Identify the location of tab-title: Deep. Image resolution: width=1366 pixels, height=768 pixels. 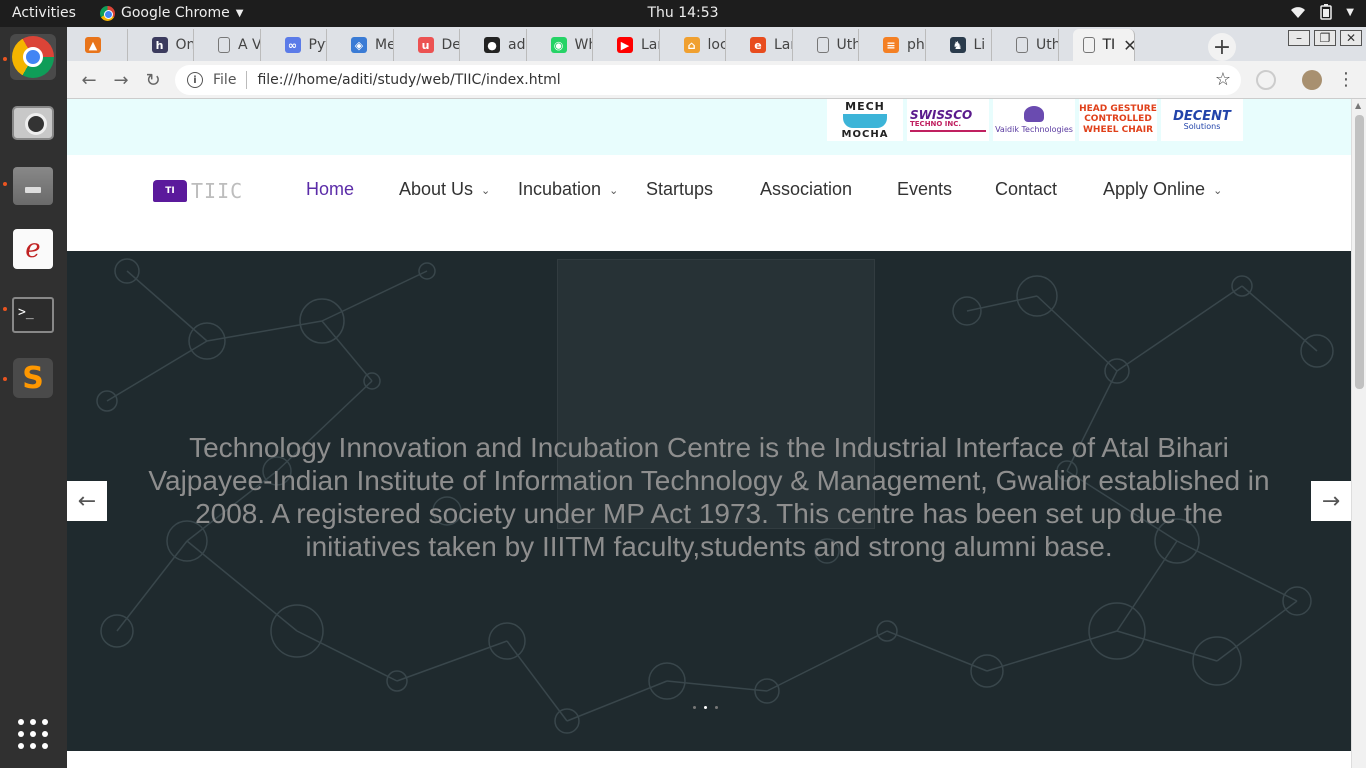
(450, 45).